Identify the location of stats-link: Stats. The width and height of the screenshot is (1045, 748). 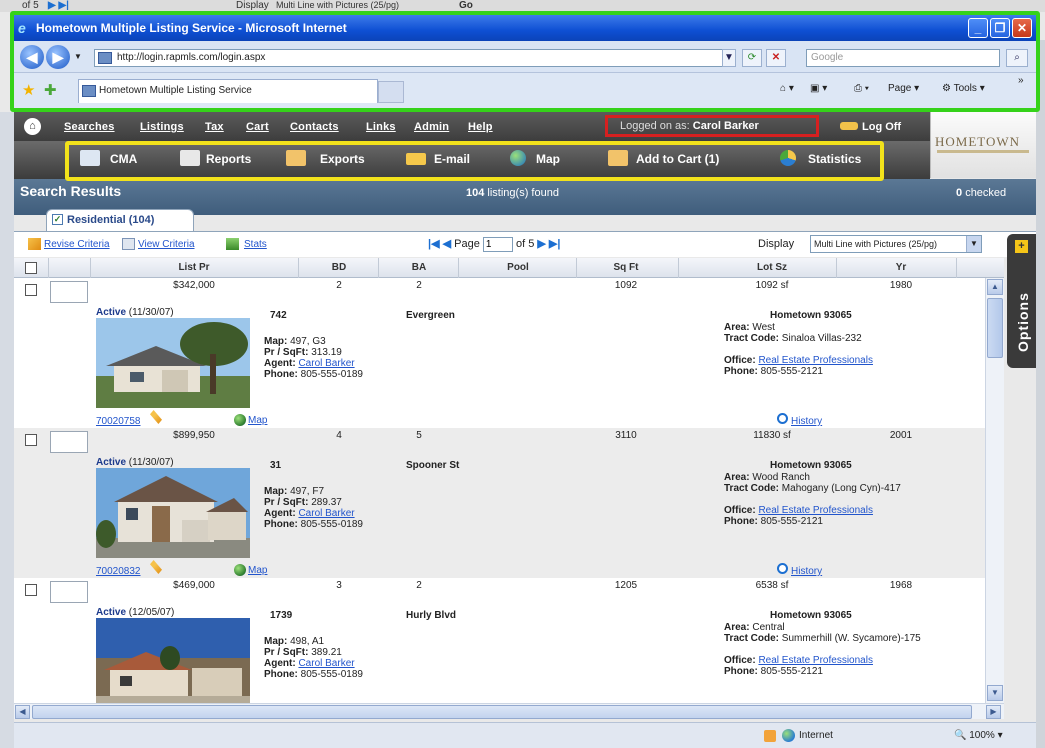
(255, 244).